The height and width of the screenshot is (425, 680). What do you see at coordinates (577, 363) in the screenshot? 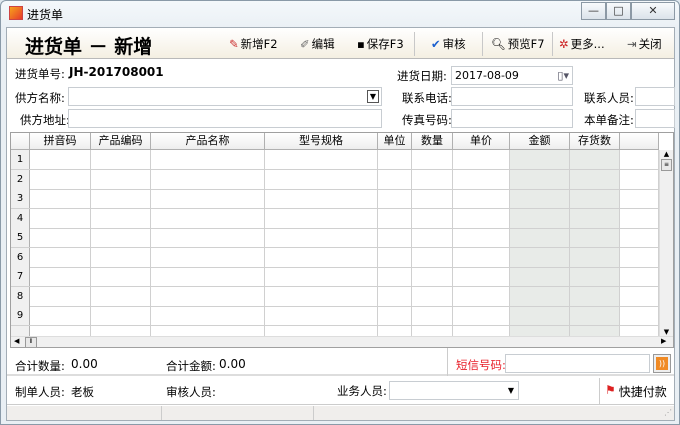
I see `sms-input` at bounding box center [577, 363].